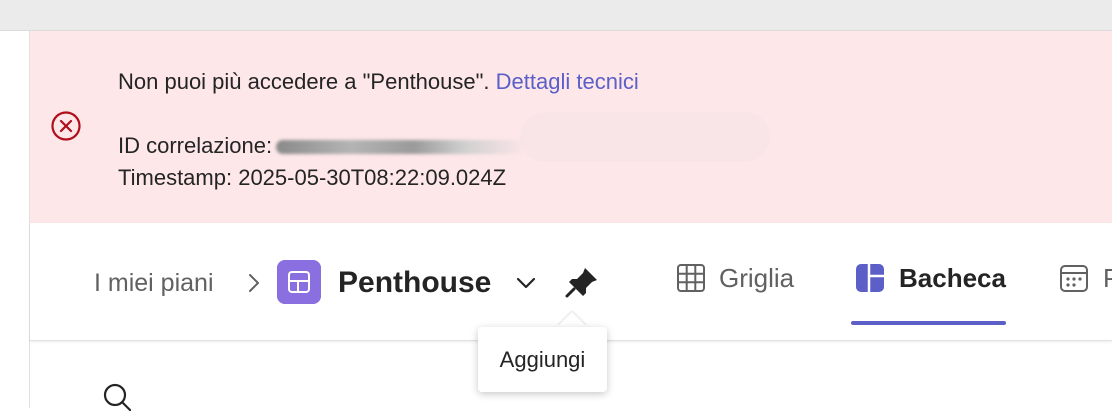 Image resolution: width=1112 pixels, height=413 pixels. I want to click on tab-schedule: P, so click(1107, 280).